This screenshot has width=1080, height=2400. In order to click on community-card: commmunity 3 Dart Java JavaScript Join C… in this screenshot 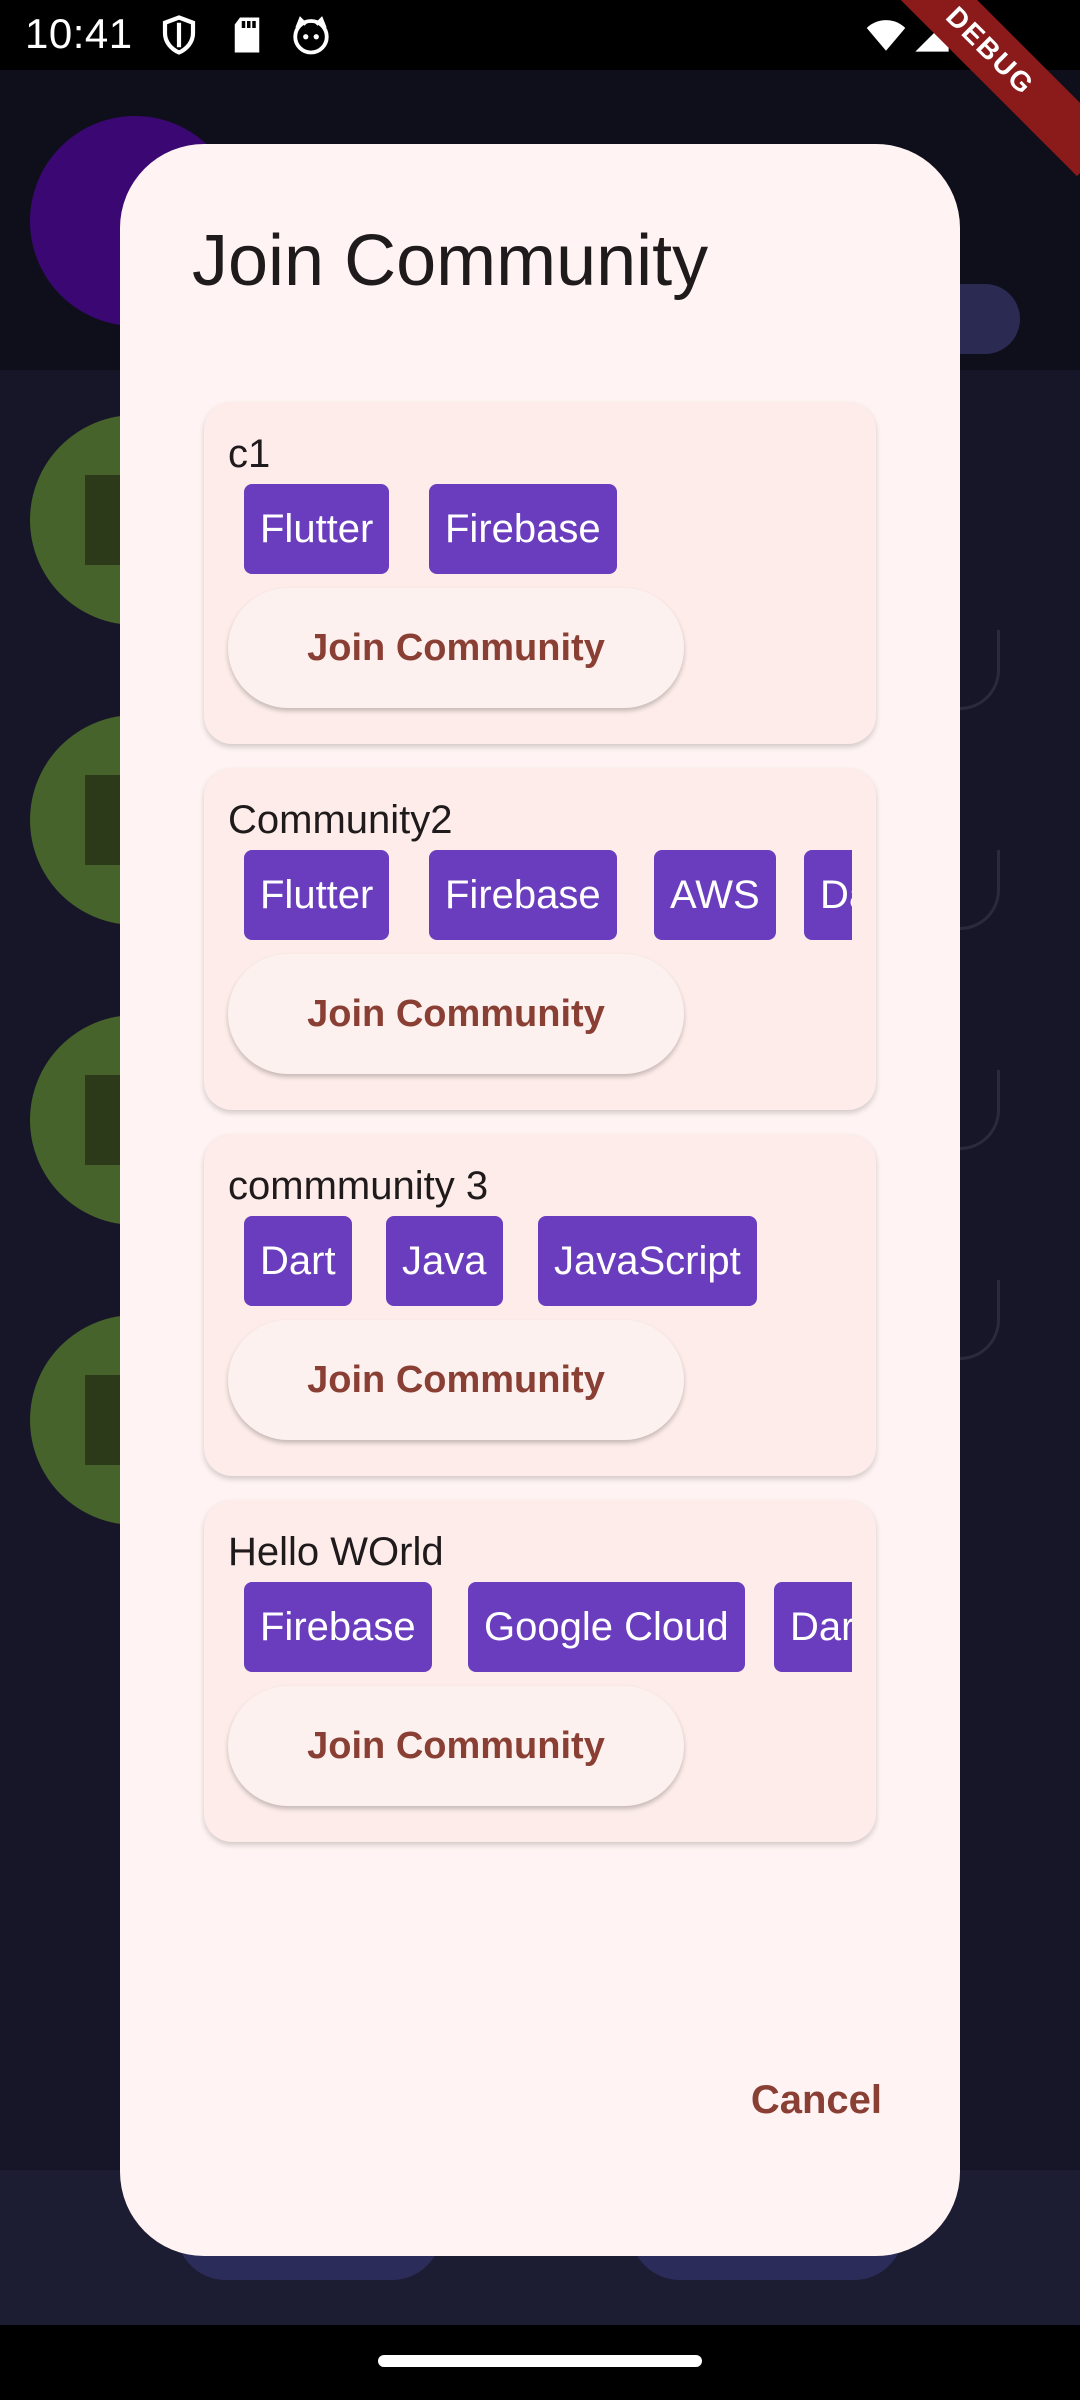, I will do `click(540, 1305)`.